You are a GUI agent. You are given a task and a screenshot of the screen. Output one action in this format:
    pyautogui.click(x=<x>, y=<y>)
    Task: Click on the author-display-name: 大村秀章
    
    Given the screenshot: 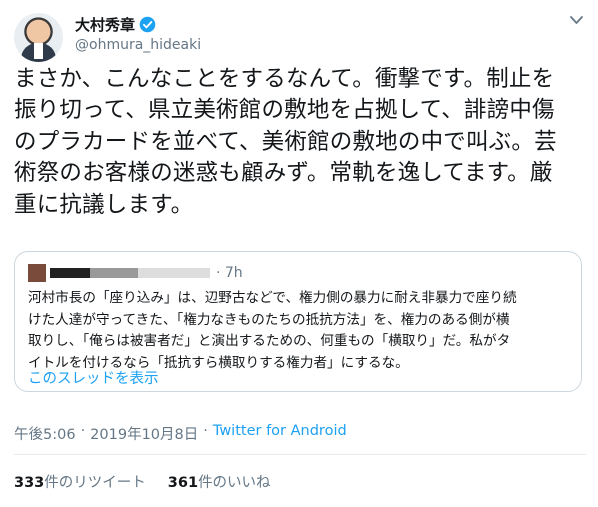 What is the action you would take?
    pyautogui.click(x=105, y=24)
    